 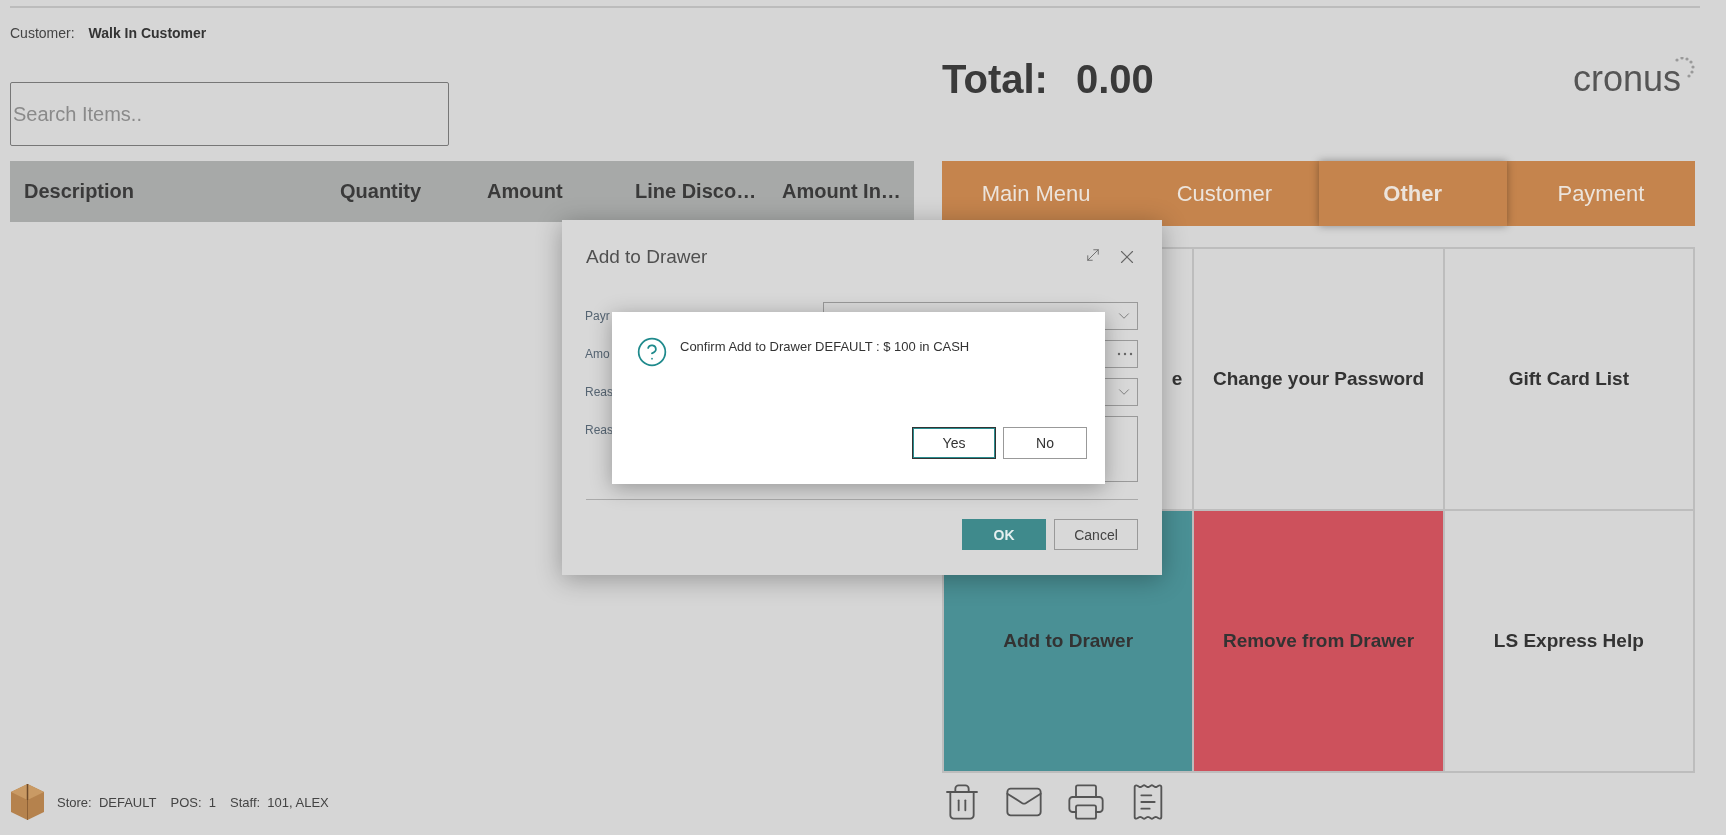 I want to click on customer-name: Walk In Customer, so click(x=147, y=33).